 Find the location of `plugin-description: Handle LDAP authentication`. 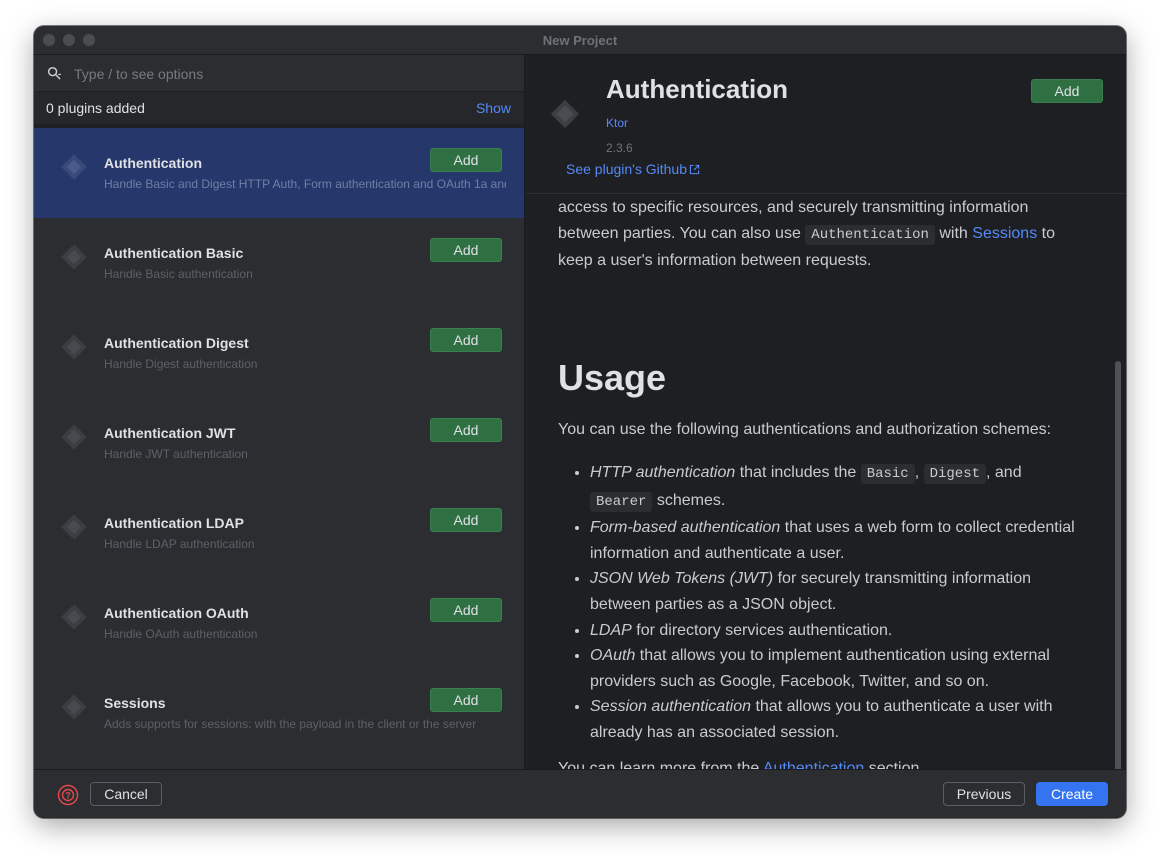

plugin-description: Handle LDAP authentication is located at coordinates (179, 544).